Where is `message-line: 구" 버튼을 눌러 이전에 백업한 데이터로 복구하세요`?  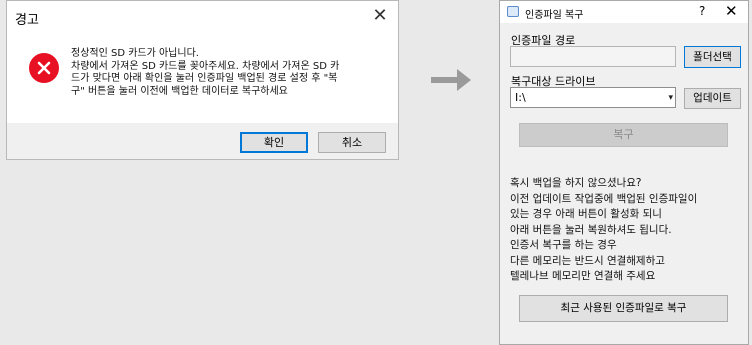 message-line: 구" 버튼을 눌러 이전에 백업한 데이터로 복구하세요 is located at coordinates (179, 91).